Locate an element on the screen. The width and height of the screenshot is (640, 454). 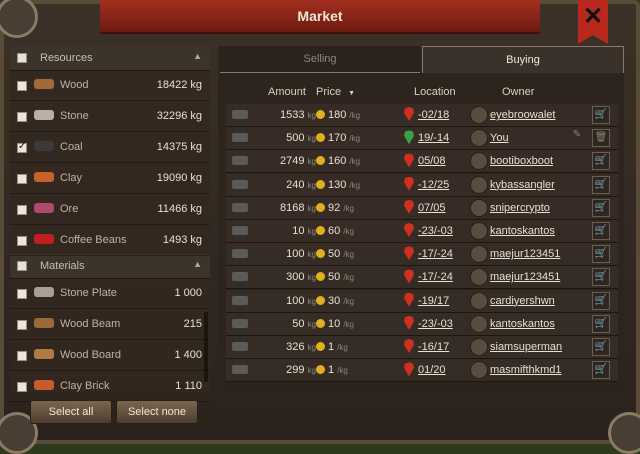
column-price: Price ▼ is located at coordinates (335, 92).